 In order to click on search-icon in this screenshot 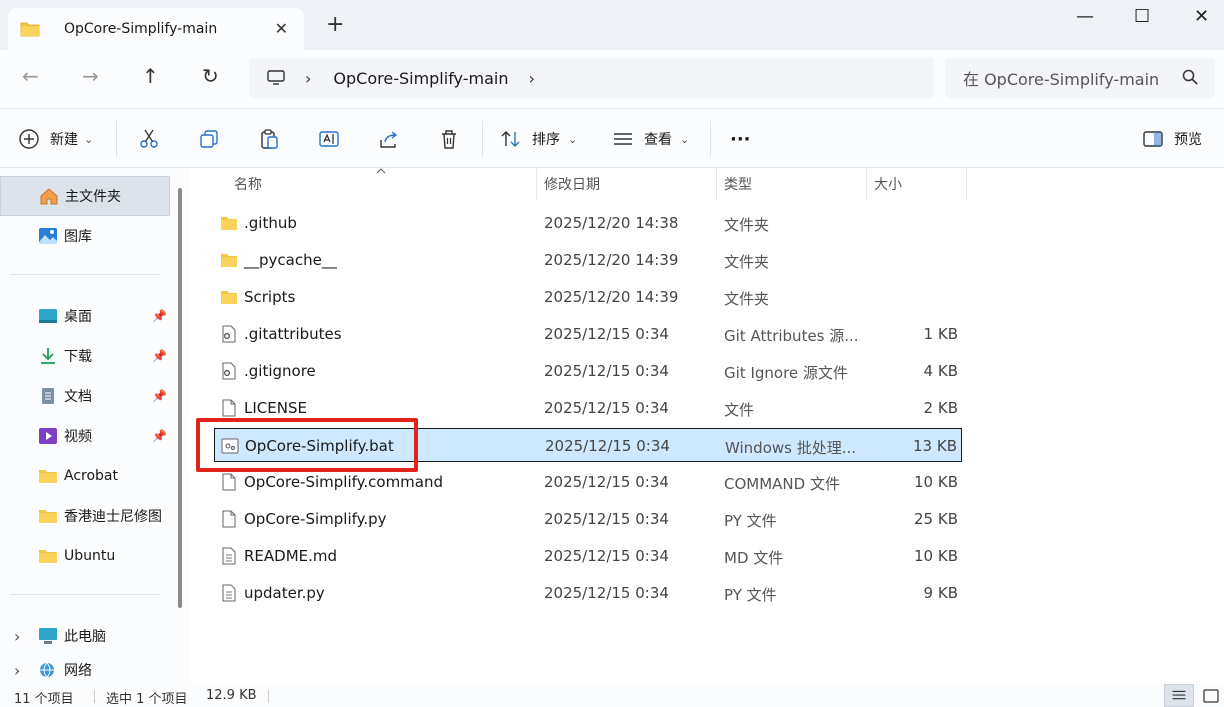, I will do `click(1190, 77)`.